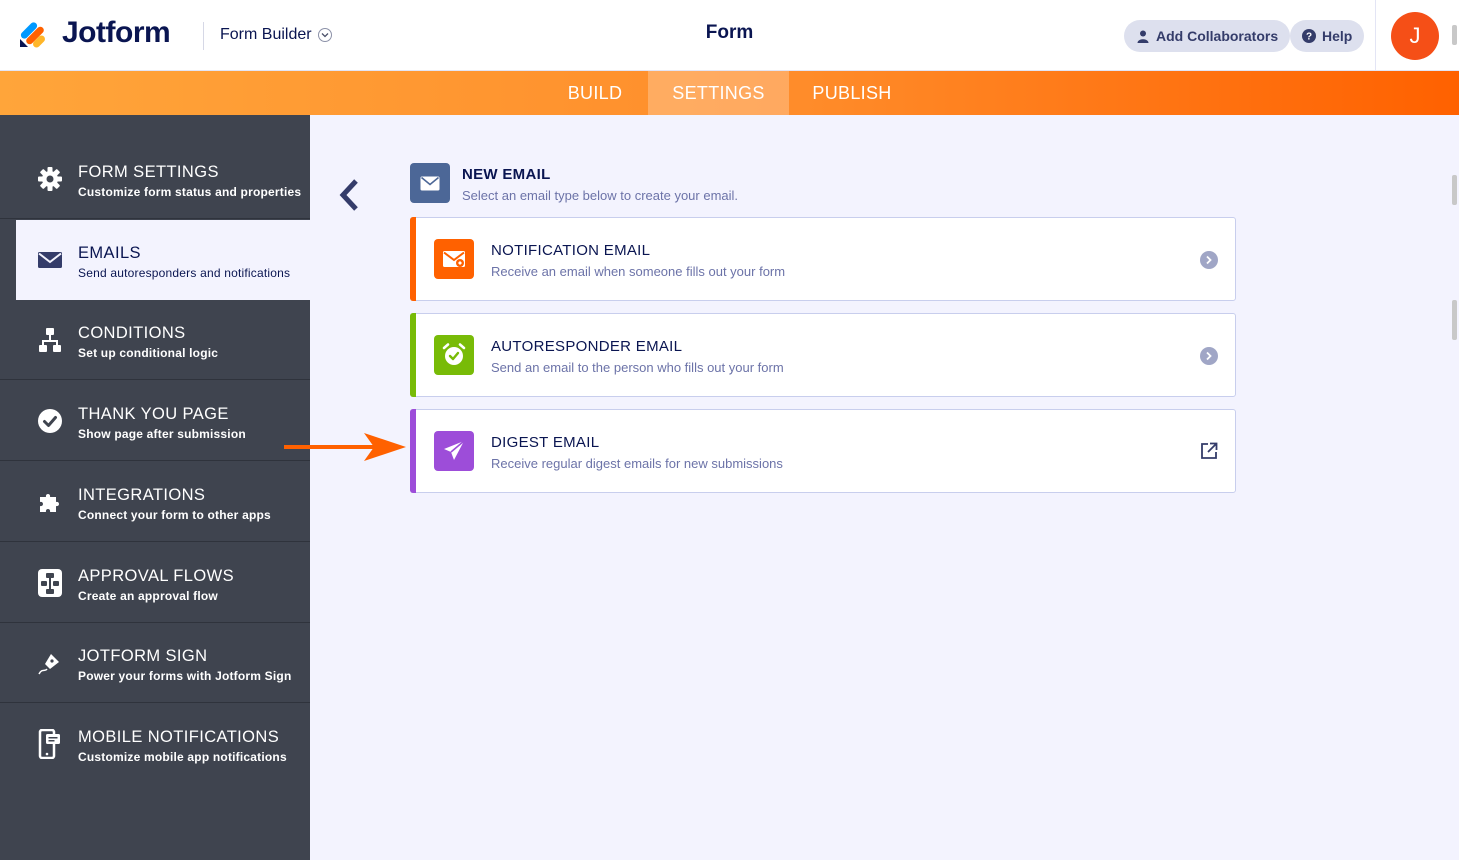 This screenshot has height=860, width=1459. I want to click on brand-name: Jotform, so click(116, 32).